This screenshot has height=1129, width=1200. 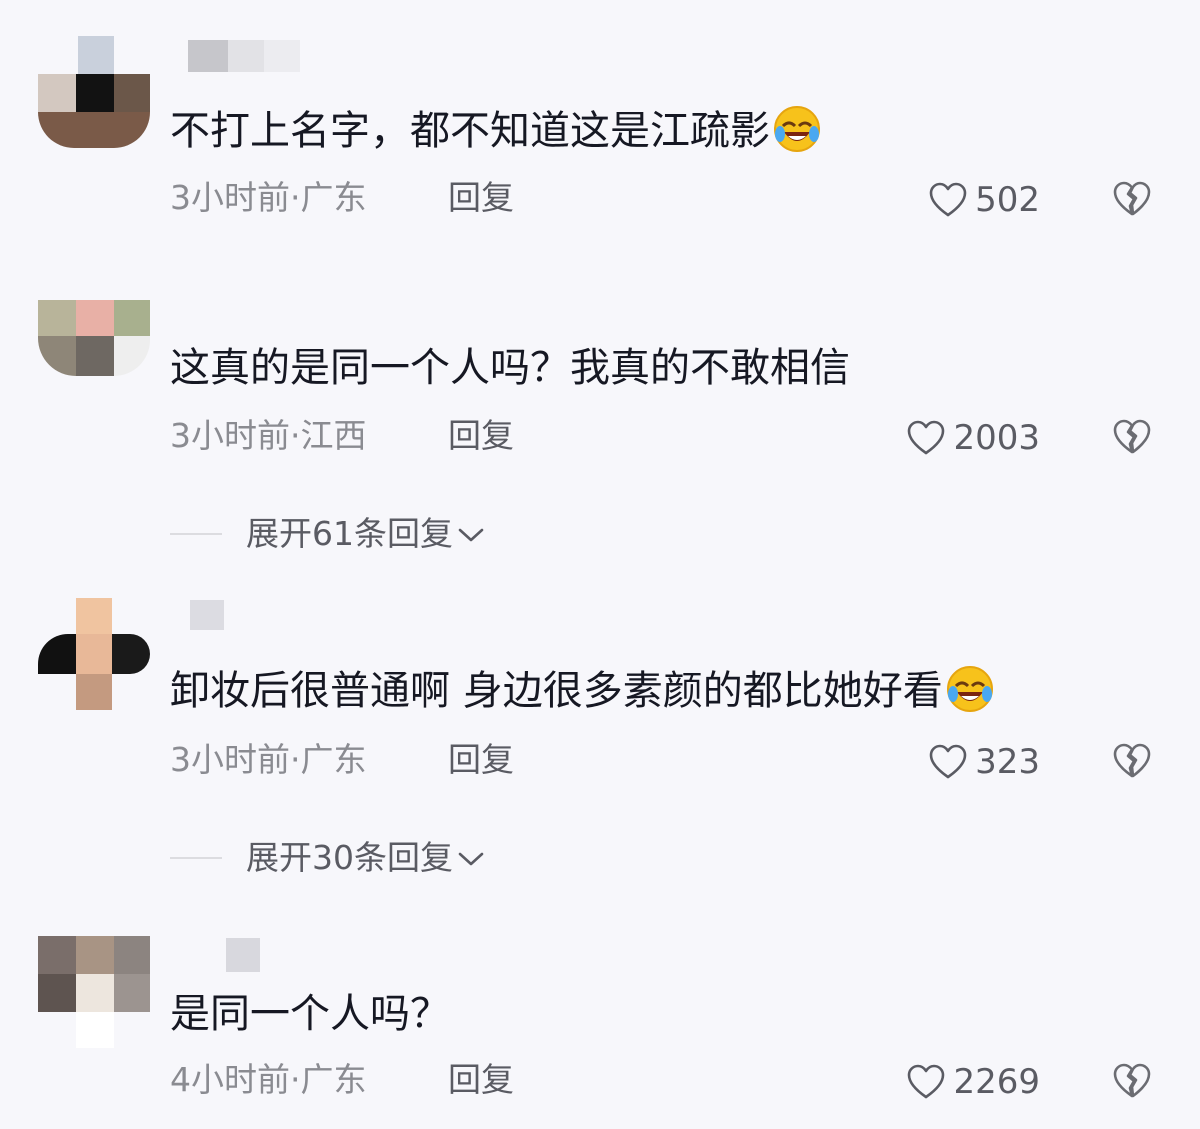 I want to click on like-count: 2269, so click(x=996, y=1082).